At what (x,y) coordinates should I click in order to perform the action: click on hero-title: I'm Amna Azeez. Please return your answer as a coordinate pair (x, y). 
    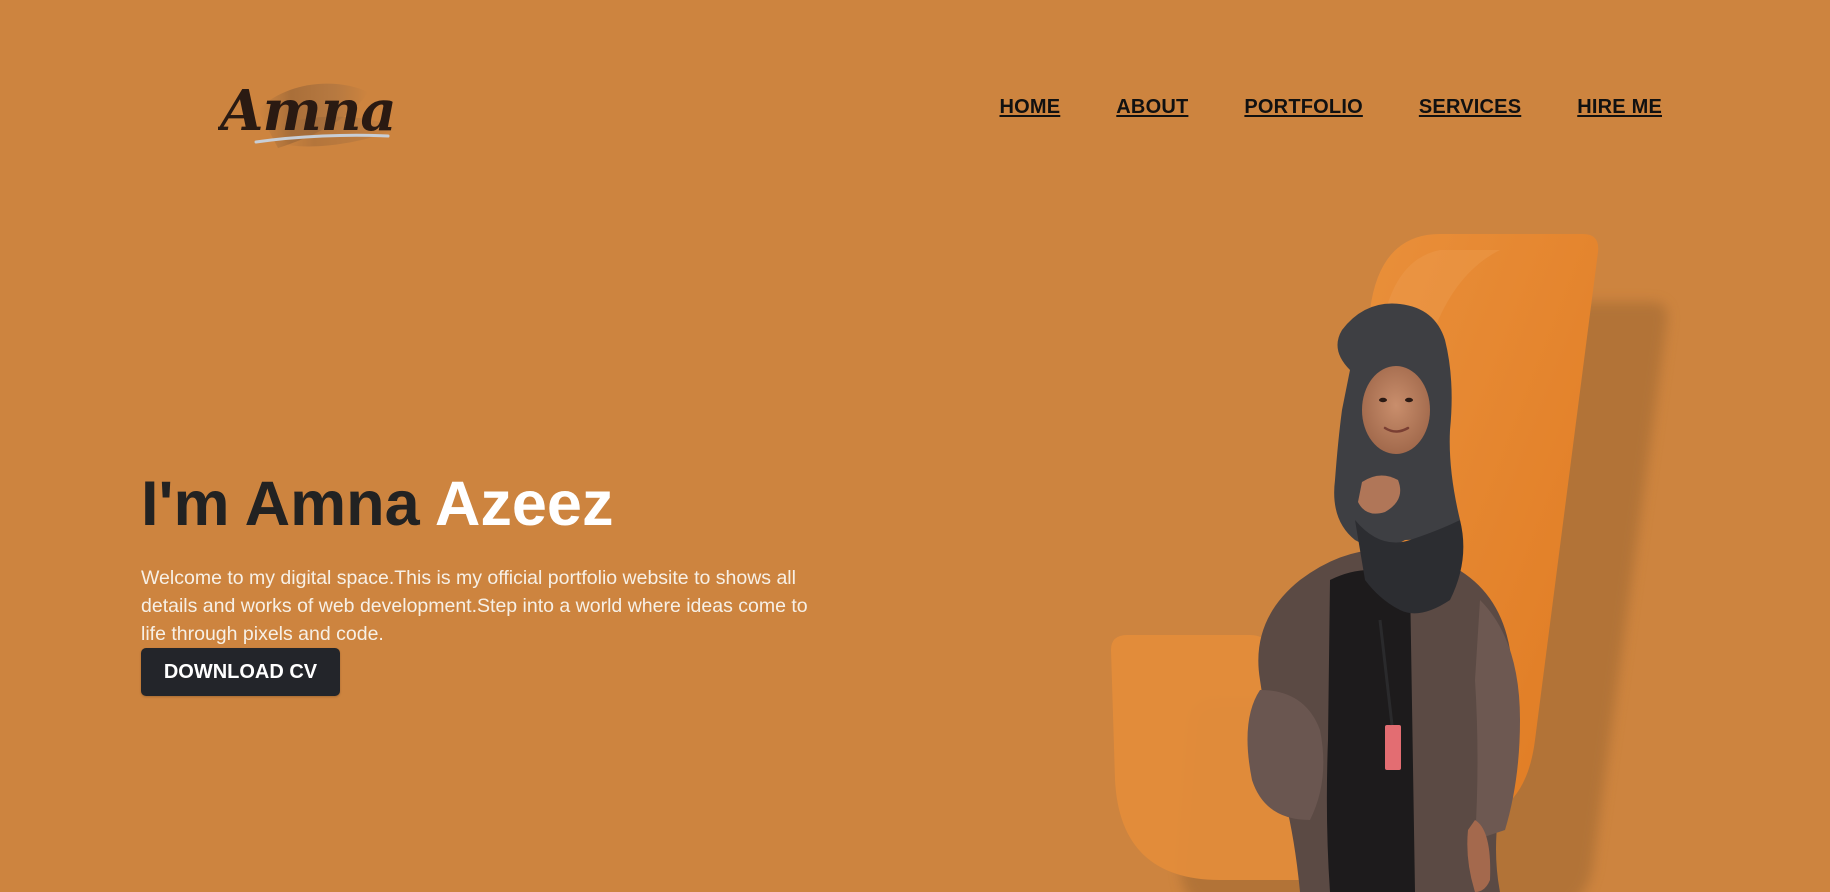
    Looking at the image, I should click on (377, 504).